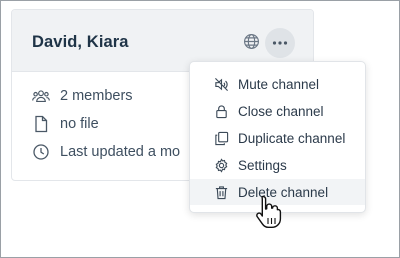 This screenshot has width=400, height=258. I want to click on menu-item-settings: Settings, so click(277, 165).